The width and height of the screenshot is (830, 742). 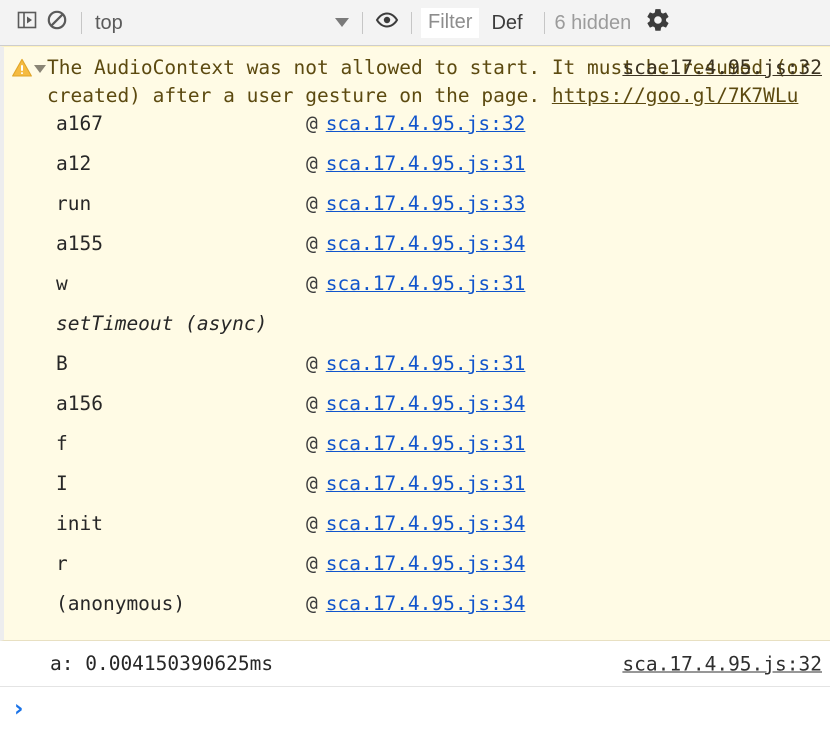 I want to click on stack-trace-row: a156 @ sca.17.4.95.js:34, so click(x=443, y=412).